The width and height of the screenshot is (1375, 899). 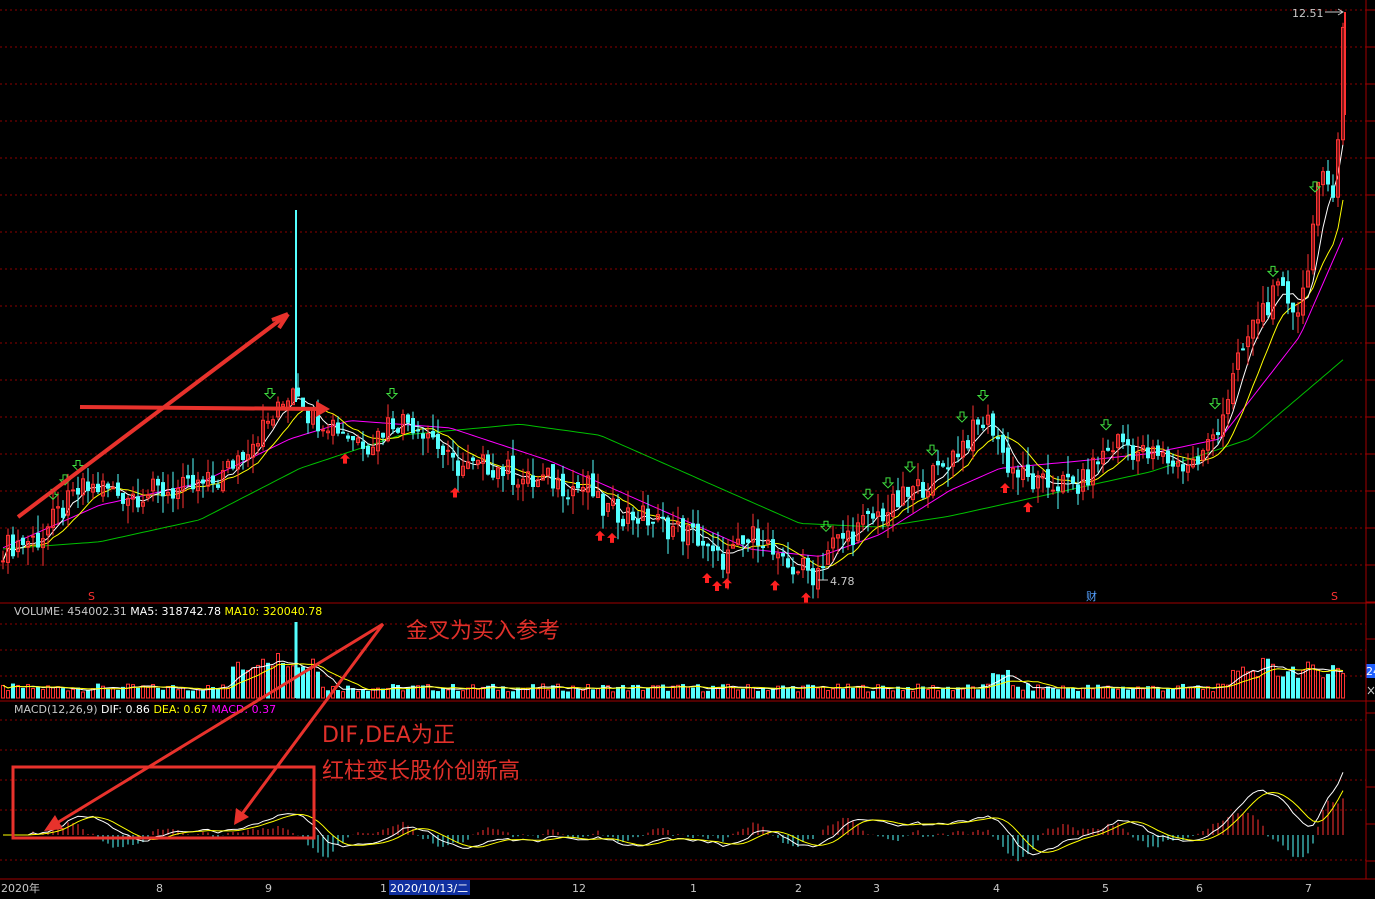 What do you see at coordinates (293, 611) in the screenshot?
I see `ma10-value: 320040.78` at bounding box center [293, 611].